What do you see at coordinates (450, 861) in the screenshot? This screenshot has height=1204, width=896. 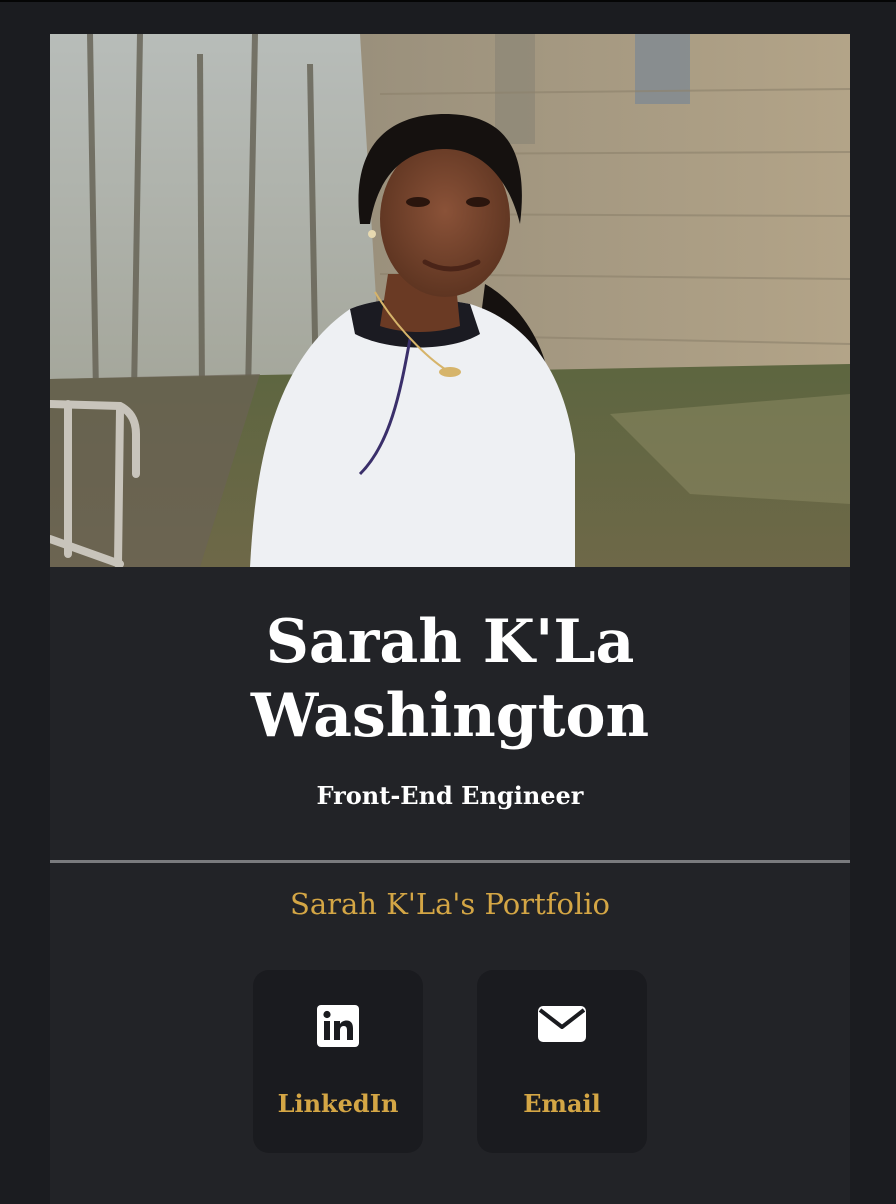 I see `section-divider` at bounding box center [450, 861].